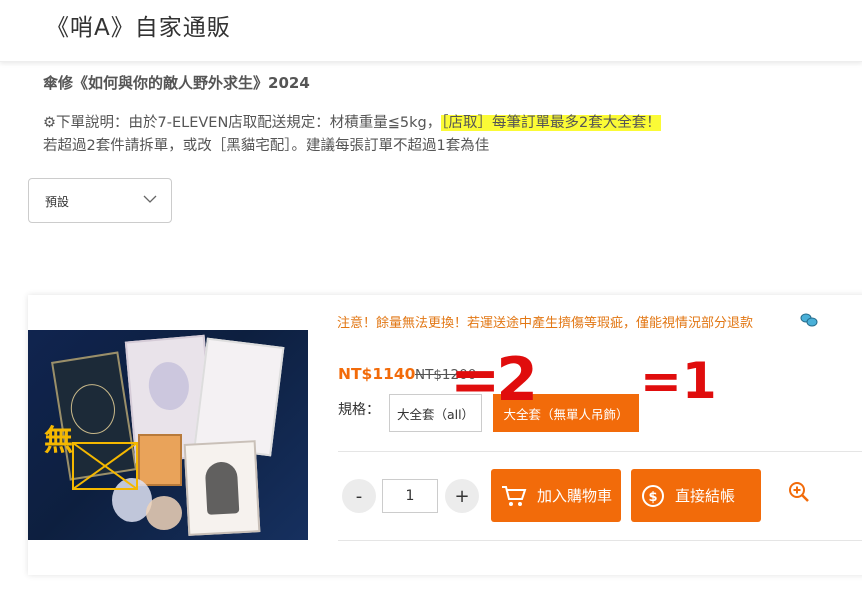  I want to click on add-to-cart-button: 加入購物車, so click(556, 495).